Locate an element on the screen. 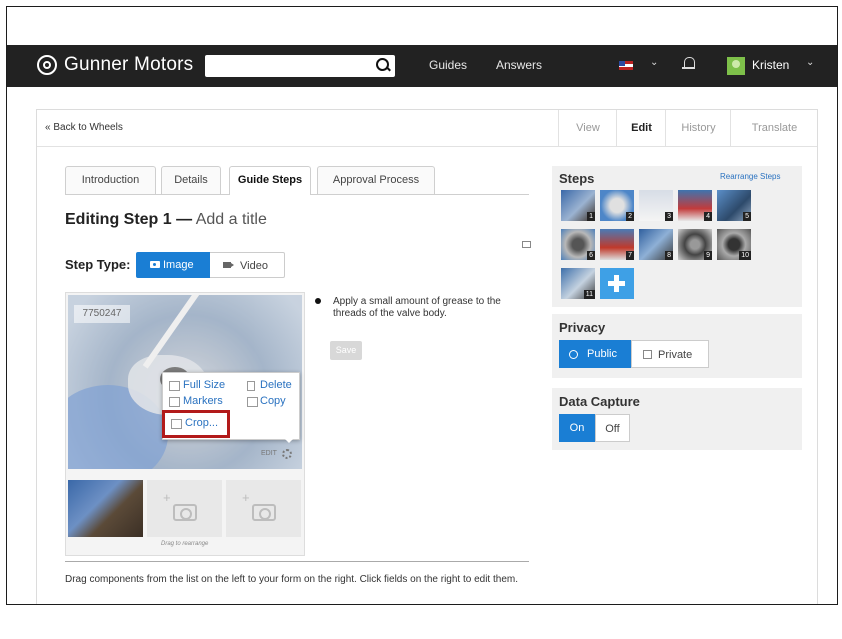 The width and height of the screenshot is (842, 639). gear-icon is located at coordinates (287, 454).